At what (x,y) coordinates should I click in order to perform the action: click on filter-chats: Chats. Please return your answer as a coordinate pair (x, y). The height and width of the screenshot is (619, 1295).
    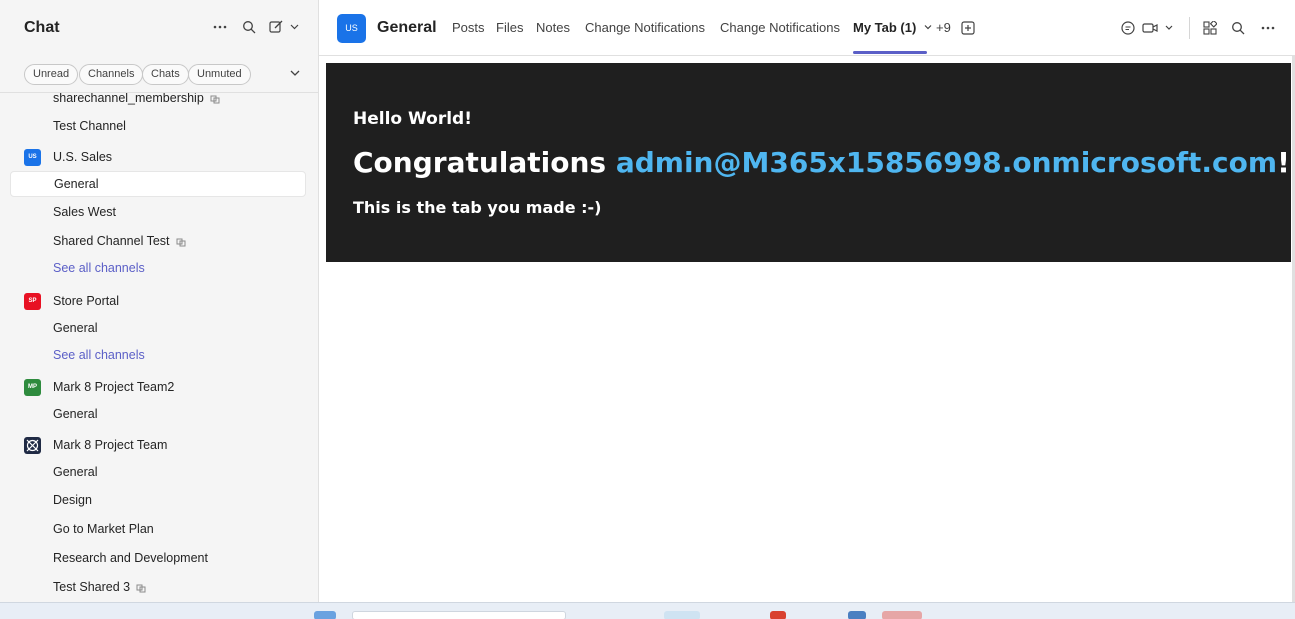
    Looking at the image, I should click on (165, 74).